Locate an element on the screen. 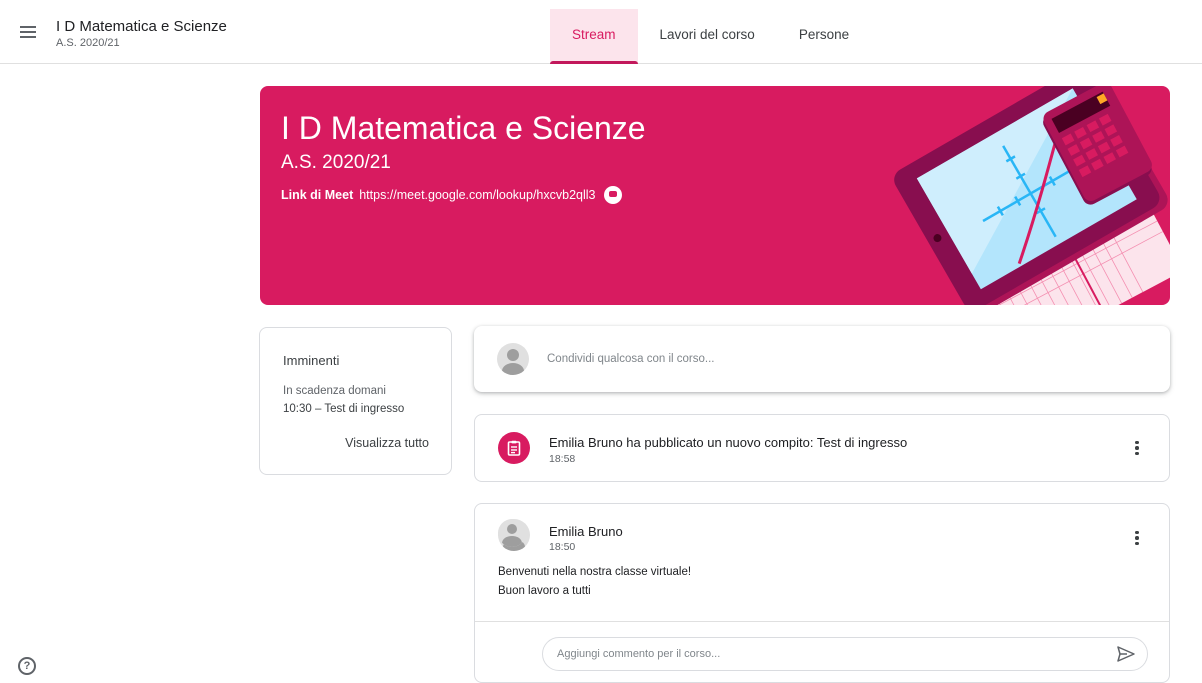 This screenshot has height=683, width=1202. tab-bar: Stream Lavori del corso Persone is located at coordinates (710, 36).